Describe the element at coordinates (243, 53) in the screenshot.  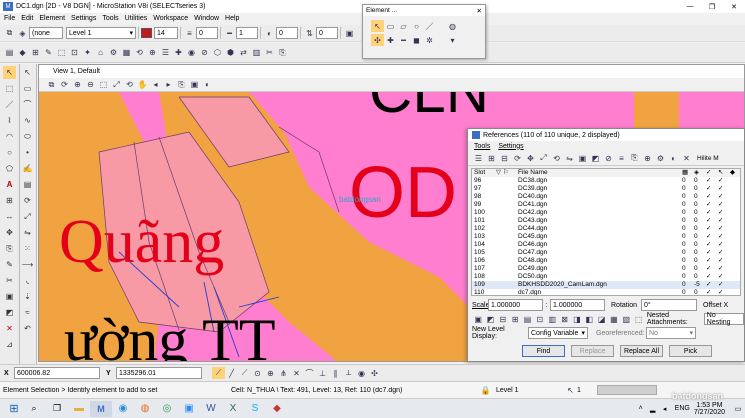
I see `tool-s-icon: ⇄` at that location.